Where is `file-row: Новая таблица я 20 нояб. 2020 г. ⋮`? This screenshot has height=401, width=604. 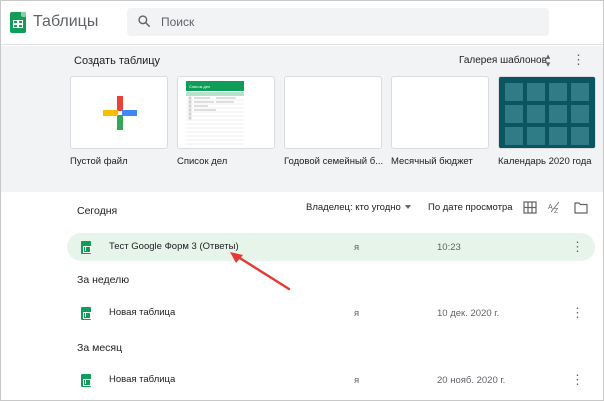
file-row: Новая таблица я 20 нояб. 2020 г. ⋮ is located at coordinates (331, 380).